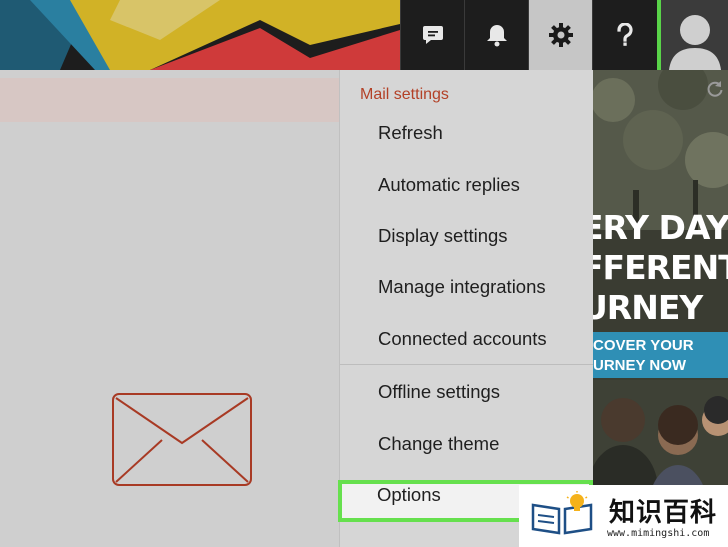 The height and width of the screenshot is (547, 728). What do you see at coordinates (648, 307) in the screenshot?
I see `ad-headline-line-3: URNEY` at bounding box center [648, 307].